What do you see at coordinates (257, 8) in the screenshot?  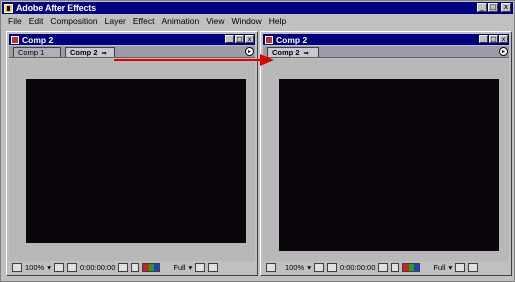 I see `app-titlebar: Adobe After Effects _ □ x` at bounding box center [257, 8].